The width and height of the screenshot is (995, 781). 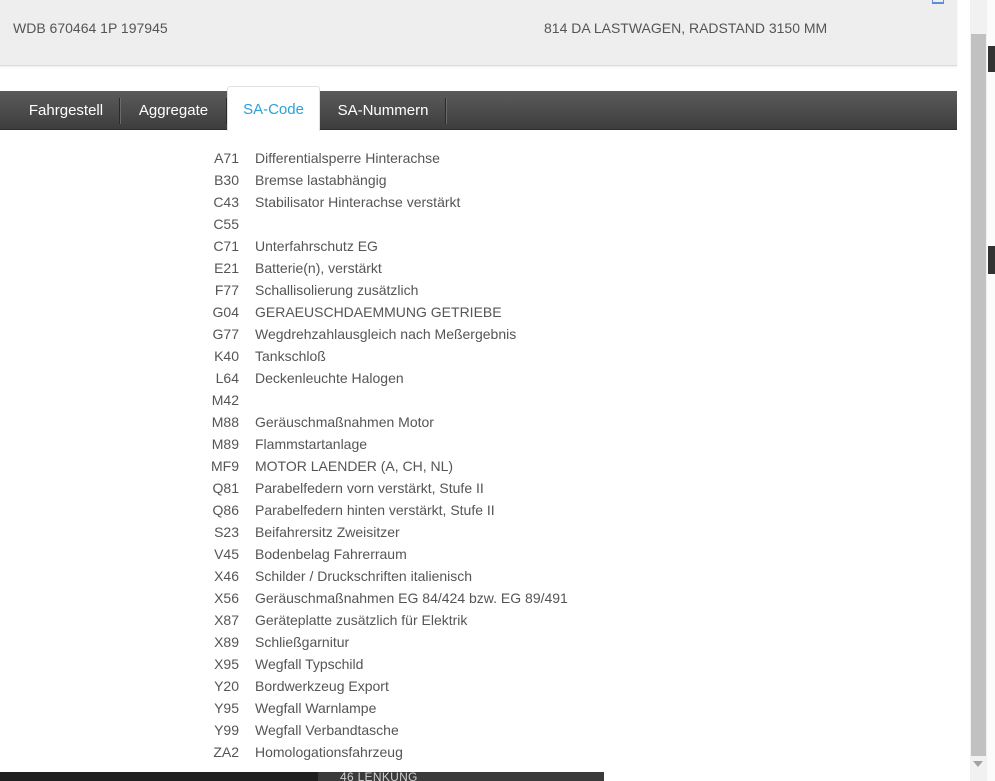 What do you see at coordinates (66, 110) in the screenshot?
I see `tab-fahrgestell: Fahrgestell` at bounding box center [66, 110].